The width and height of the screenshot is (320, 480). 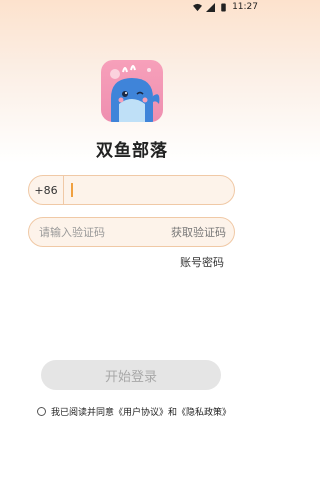 I want to click on agreement-row: 我已阅读并同意《用户协议》和《隐私政策》, so click(x=134, y=411).